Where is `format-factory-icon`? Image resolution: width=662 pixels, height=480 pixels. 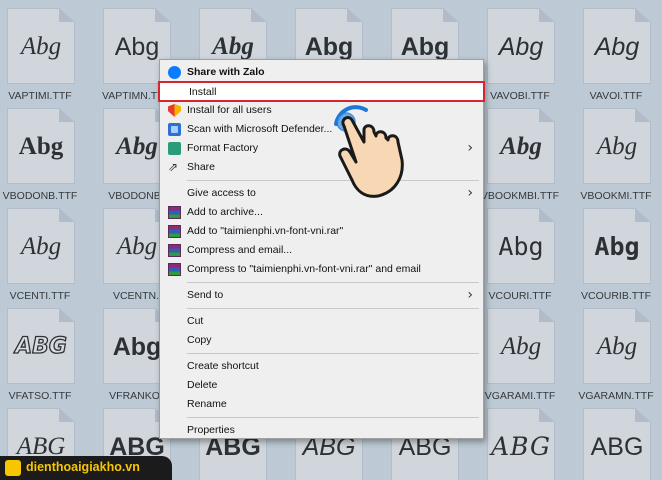 format-factory-icon is located at coordinates (174, 148).